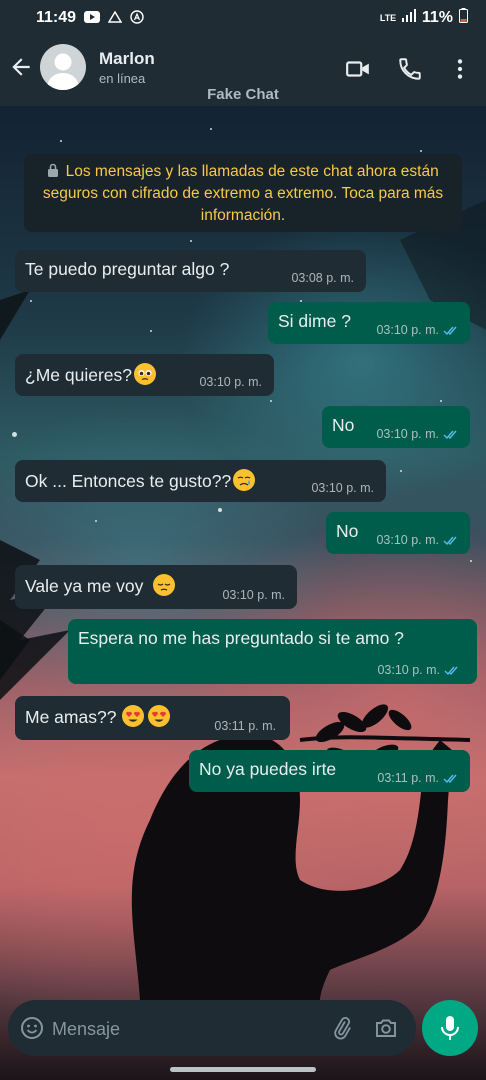 The width and height of the screenshot is (486, 1080). I want to click on message-meta: 03:11 p. m., so click(418, 778).